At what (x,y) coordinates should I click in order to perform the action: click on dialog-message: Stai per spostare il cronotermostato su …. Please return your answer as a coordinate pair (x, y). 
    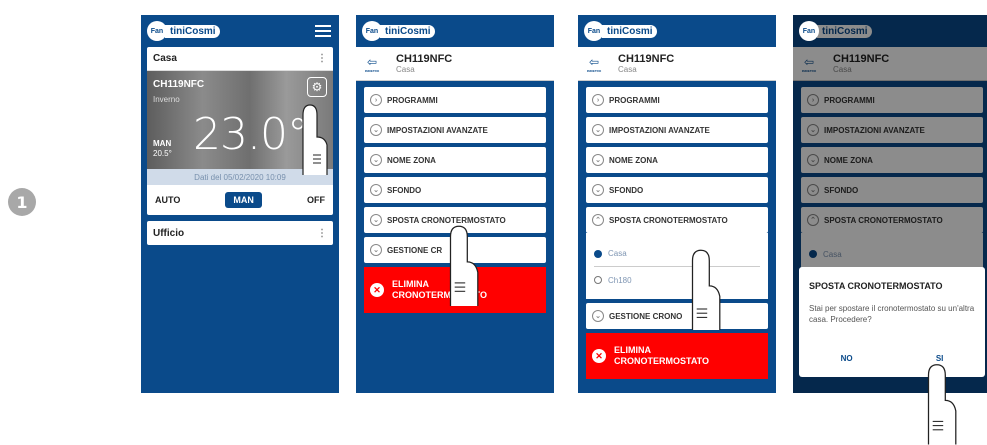
    Looking at the image, I should click on (892, 314).